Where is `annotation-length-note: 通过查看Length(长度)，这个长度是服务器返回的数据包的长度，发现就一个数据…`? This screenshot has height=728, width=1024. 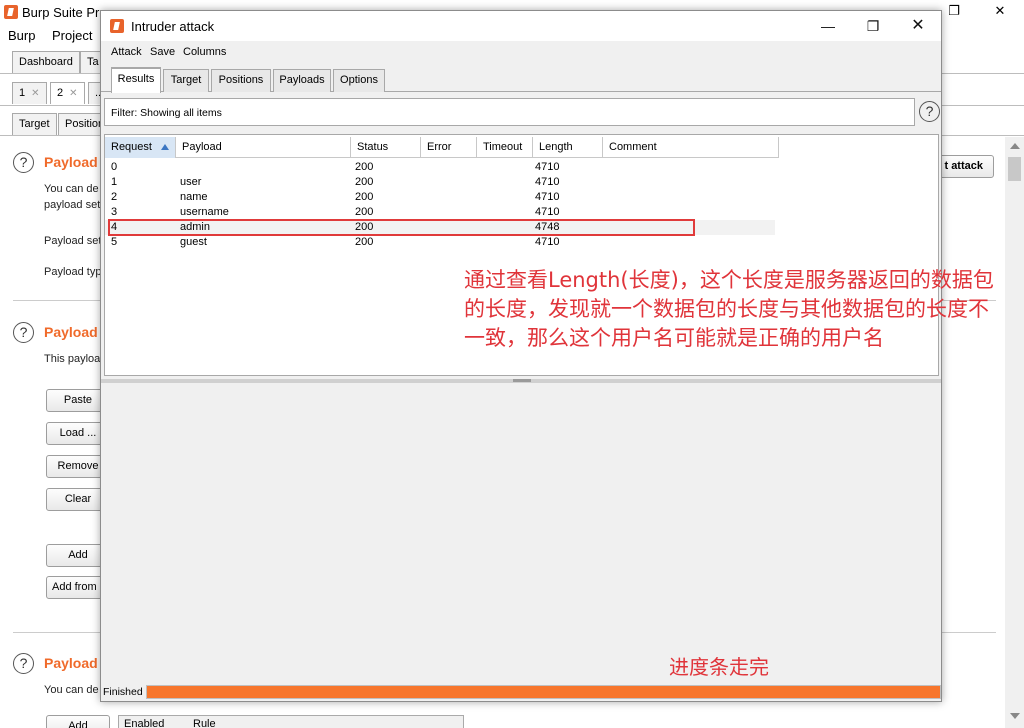 annotation-length-note: 通过查看Length(长度)，这个长度是服务器返回的数据包的长度，发现就一个数据… is located at coordinates (729, 309).